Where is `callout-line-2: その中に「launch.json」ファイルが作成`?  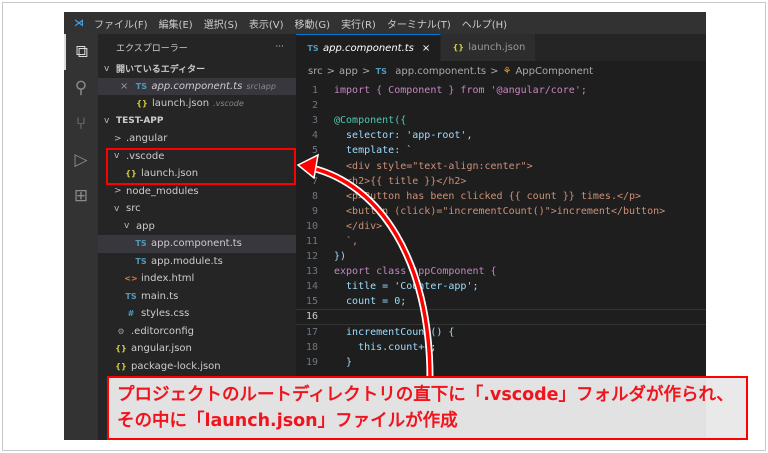
callout-line-2: その中に「launch.json」ファイルが作成 is located at coordinates (287, 421).